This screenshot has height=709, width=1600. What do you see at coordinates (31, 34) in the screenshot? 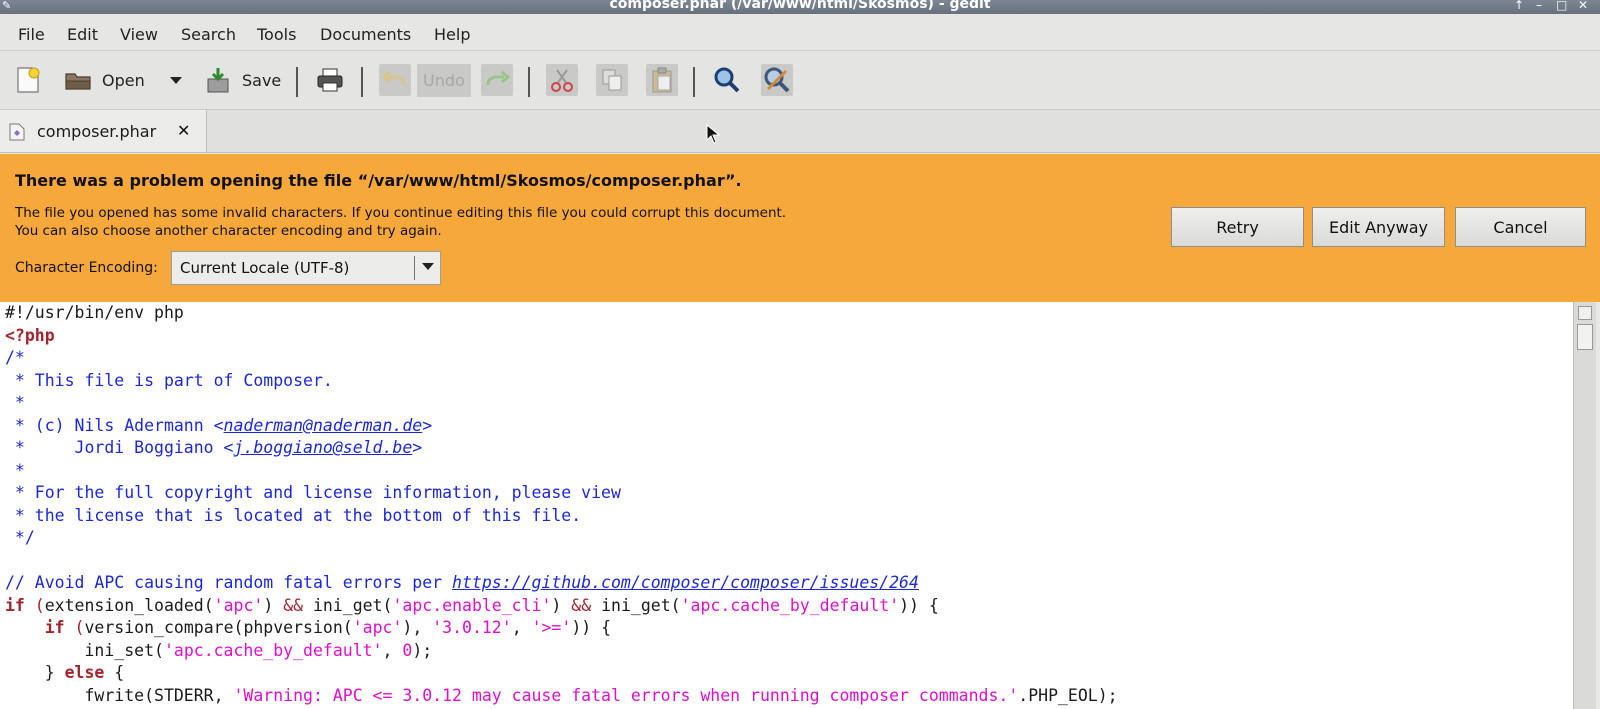
I see `menu-file: File` at bounding box center [31, 34].